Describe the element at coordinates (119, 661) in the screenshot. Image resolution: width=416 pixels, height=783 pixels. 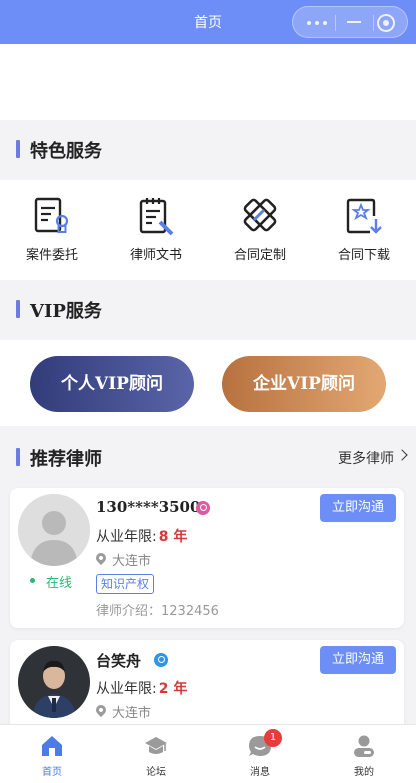
I see `lawyer-name: 台笑舟` at that location.